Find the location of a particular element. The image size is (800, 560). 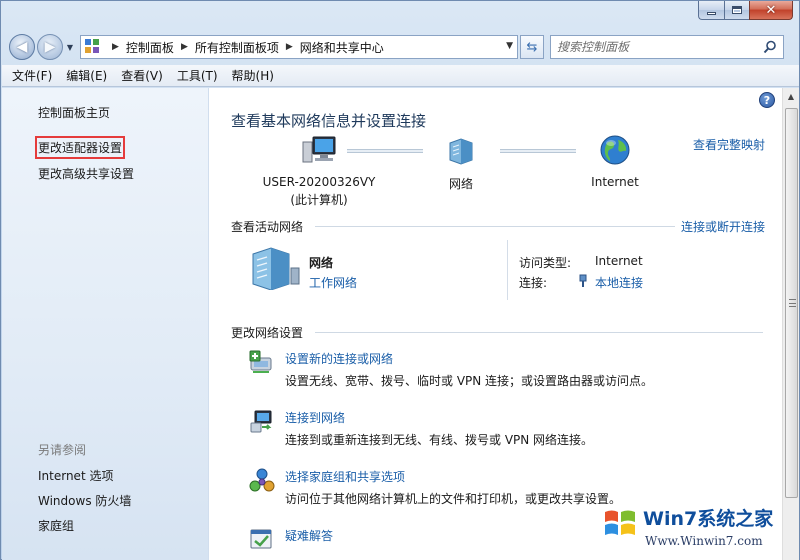

connect-disconnect-link: 连接或断开连接 is located at coordinates (723, 226).